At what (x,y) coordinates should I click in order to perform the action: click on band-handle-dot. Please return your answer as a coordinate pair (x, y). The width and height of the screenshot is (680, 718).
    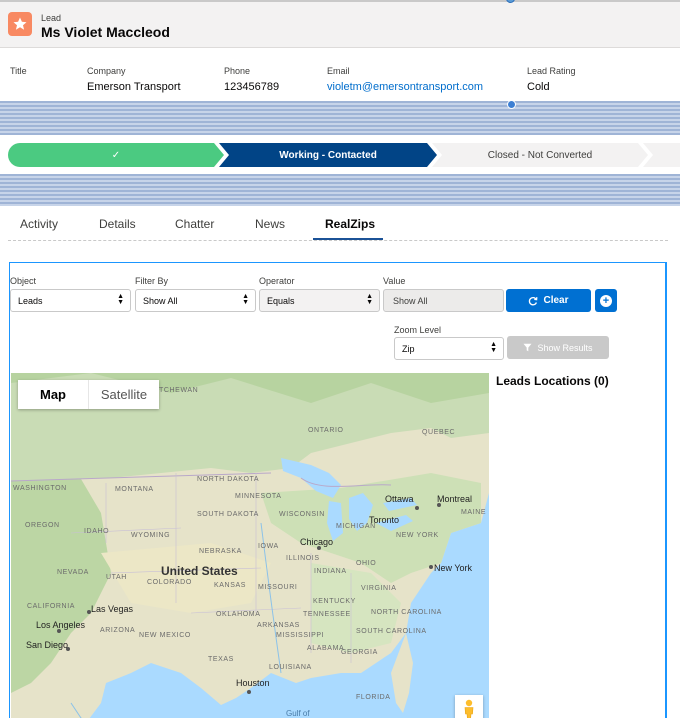
    Looking at the image, I should click on (511, 104).